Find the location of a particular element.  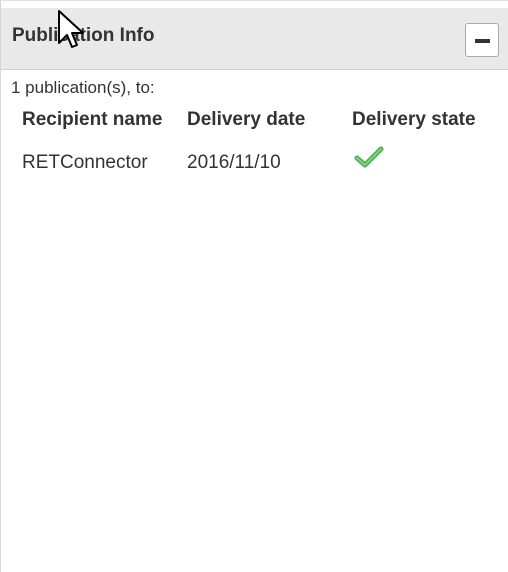

column-header-delivery-date: Delivery date is located at coordinates (267, 120).